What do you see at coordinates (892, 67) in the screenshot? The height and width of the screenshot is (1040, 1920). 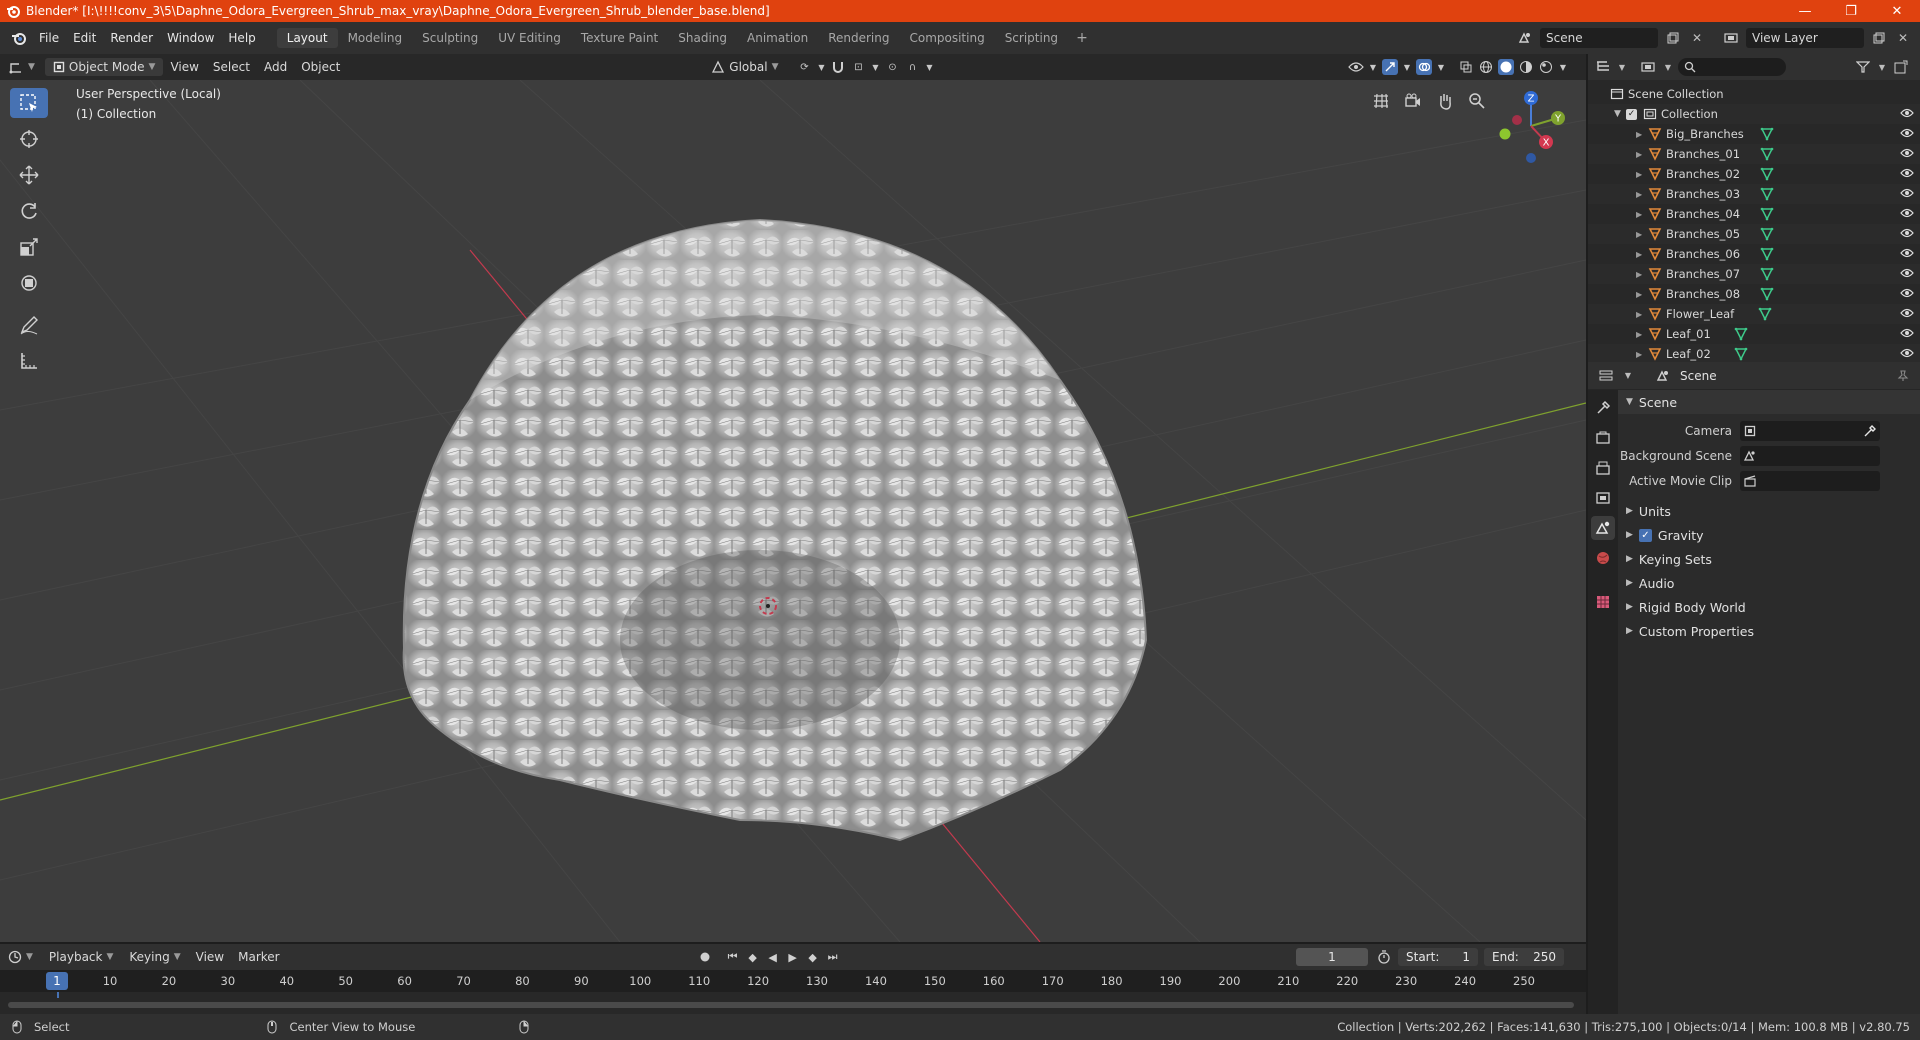 I see `proportional-edit-icon: ⊙` at bounding box center [892, 67].